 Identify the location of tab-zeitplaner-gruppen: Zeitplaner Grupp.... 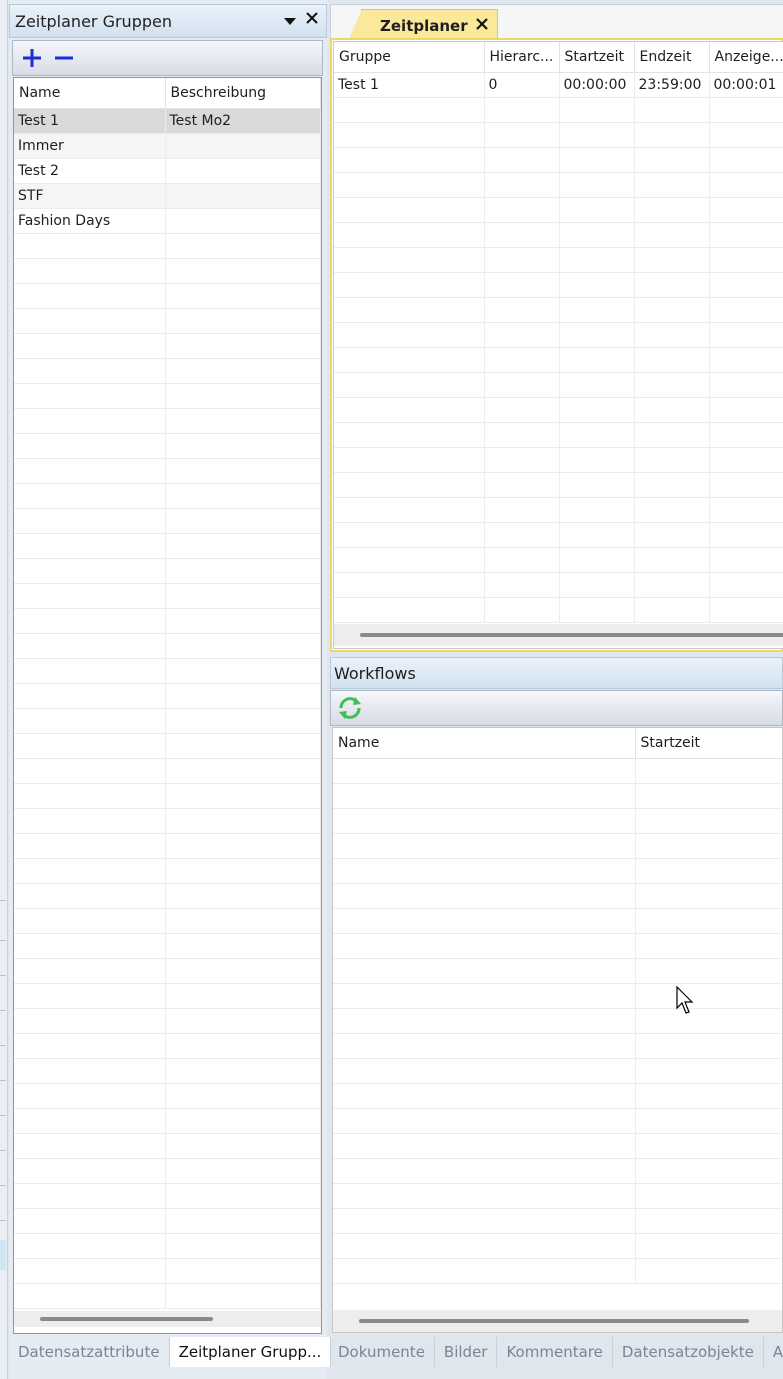
(250, 1352).